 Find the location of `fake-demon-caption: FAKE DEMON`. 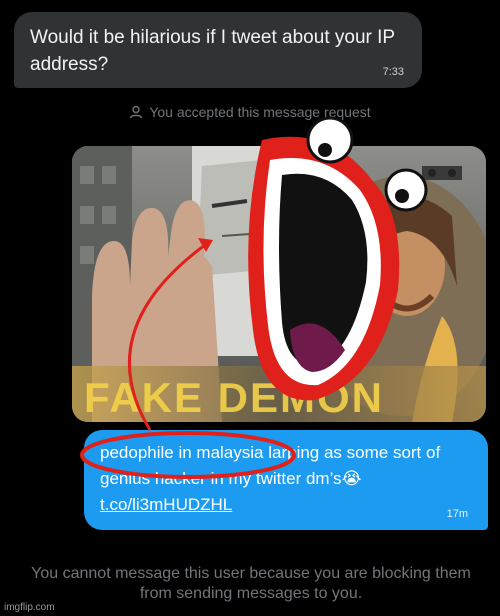

fake-demon-caption: FAKE DEMON is located at coordinates (234, 397).